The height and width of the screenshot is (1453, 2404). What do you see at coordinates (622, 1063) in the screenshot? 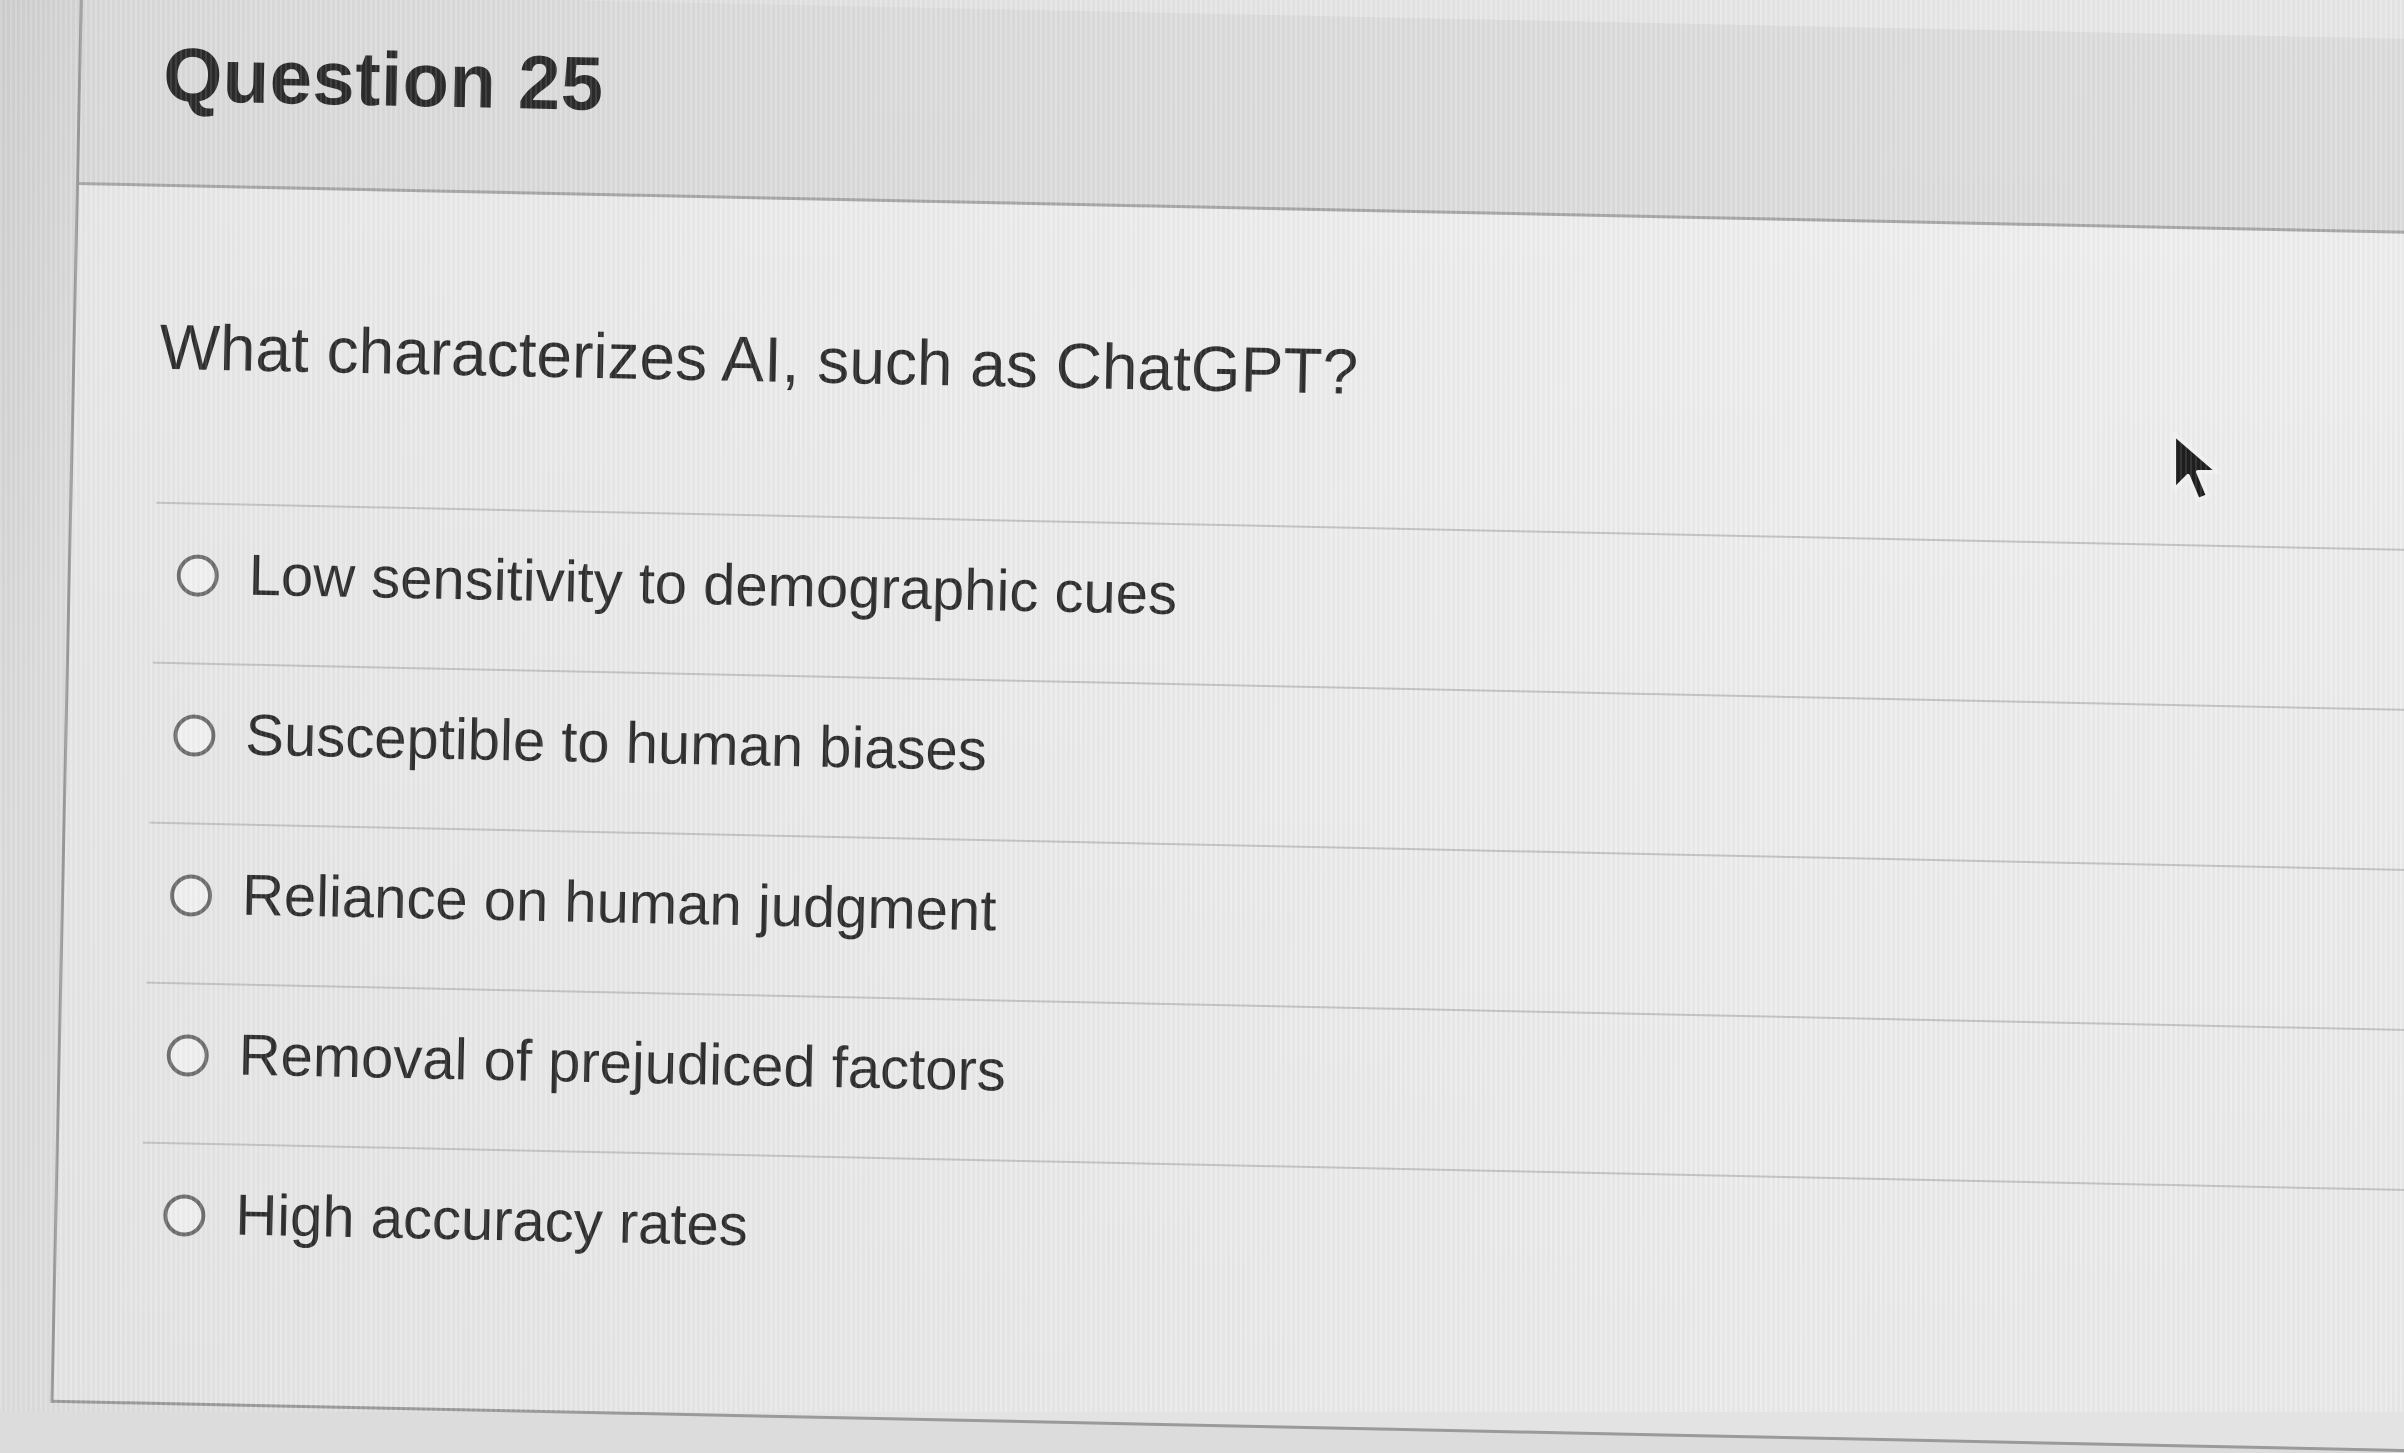
I see `answer-label: Removal of prejudiced factors` at bounding box center [622, 1063].